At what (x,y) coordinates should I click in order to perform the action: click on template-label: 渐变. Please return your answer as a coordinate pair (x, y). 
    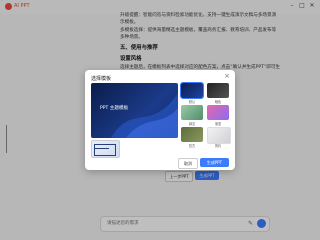
    Looking at the image, I should click on (218, 124).